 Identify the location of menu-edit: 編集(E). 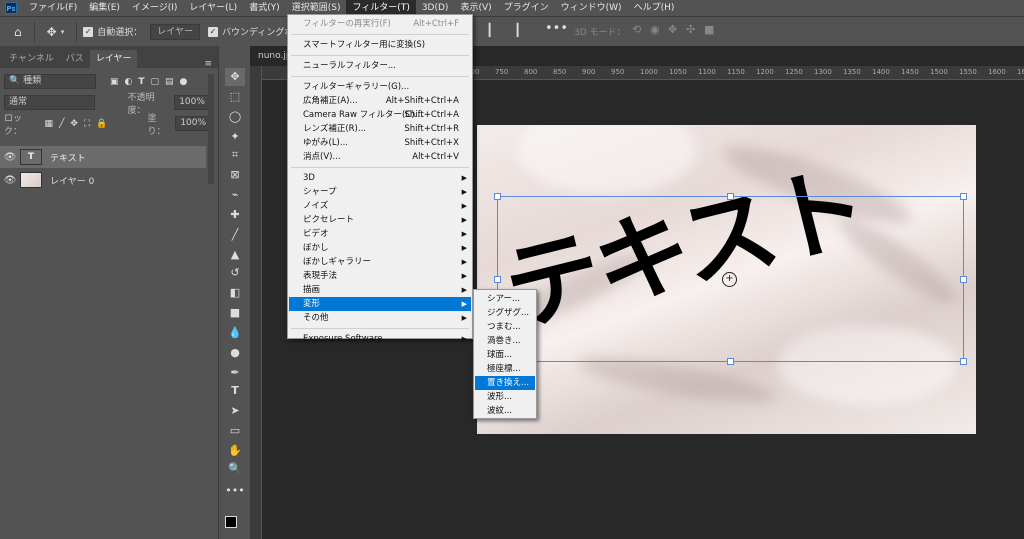
(104, 8).